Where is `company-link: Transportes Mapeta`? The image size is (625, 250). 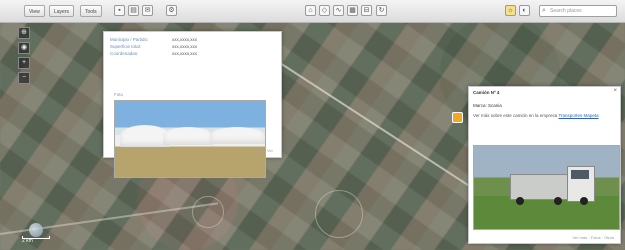
company-link: Transportes Mapeta is located at coordinates (578, 115).